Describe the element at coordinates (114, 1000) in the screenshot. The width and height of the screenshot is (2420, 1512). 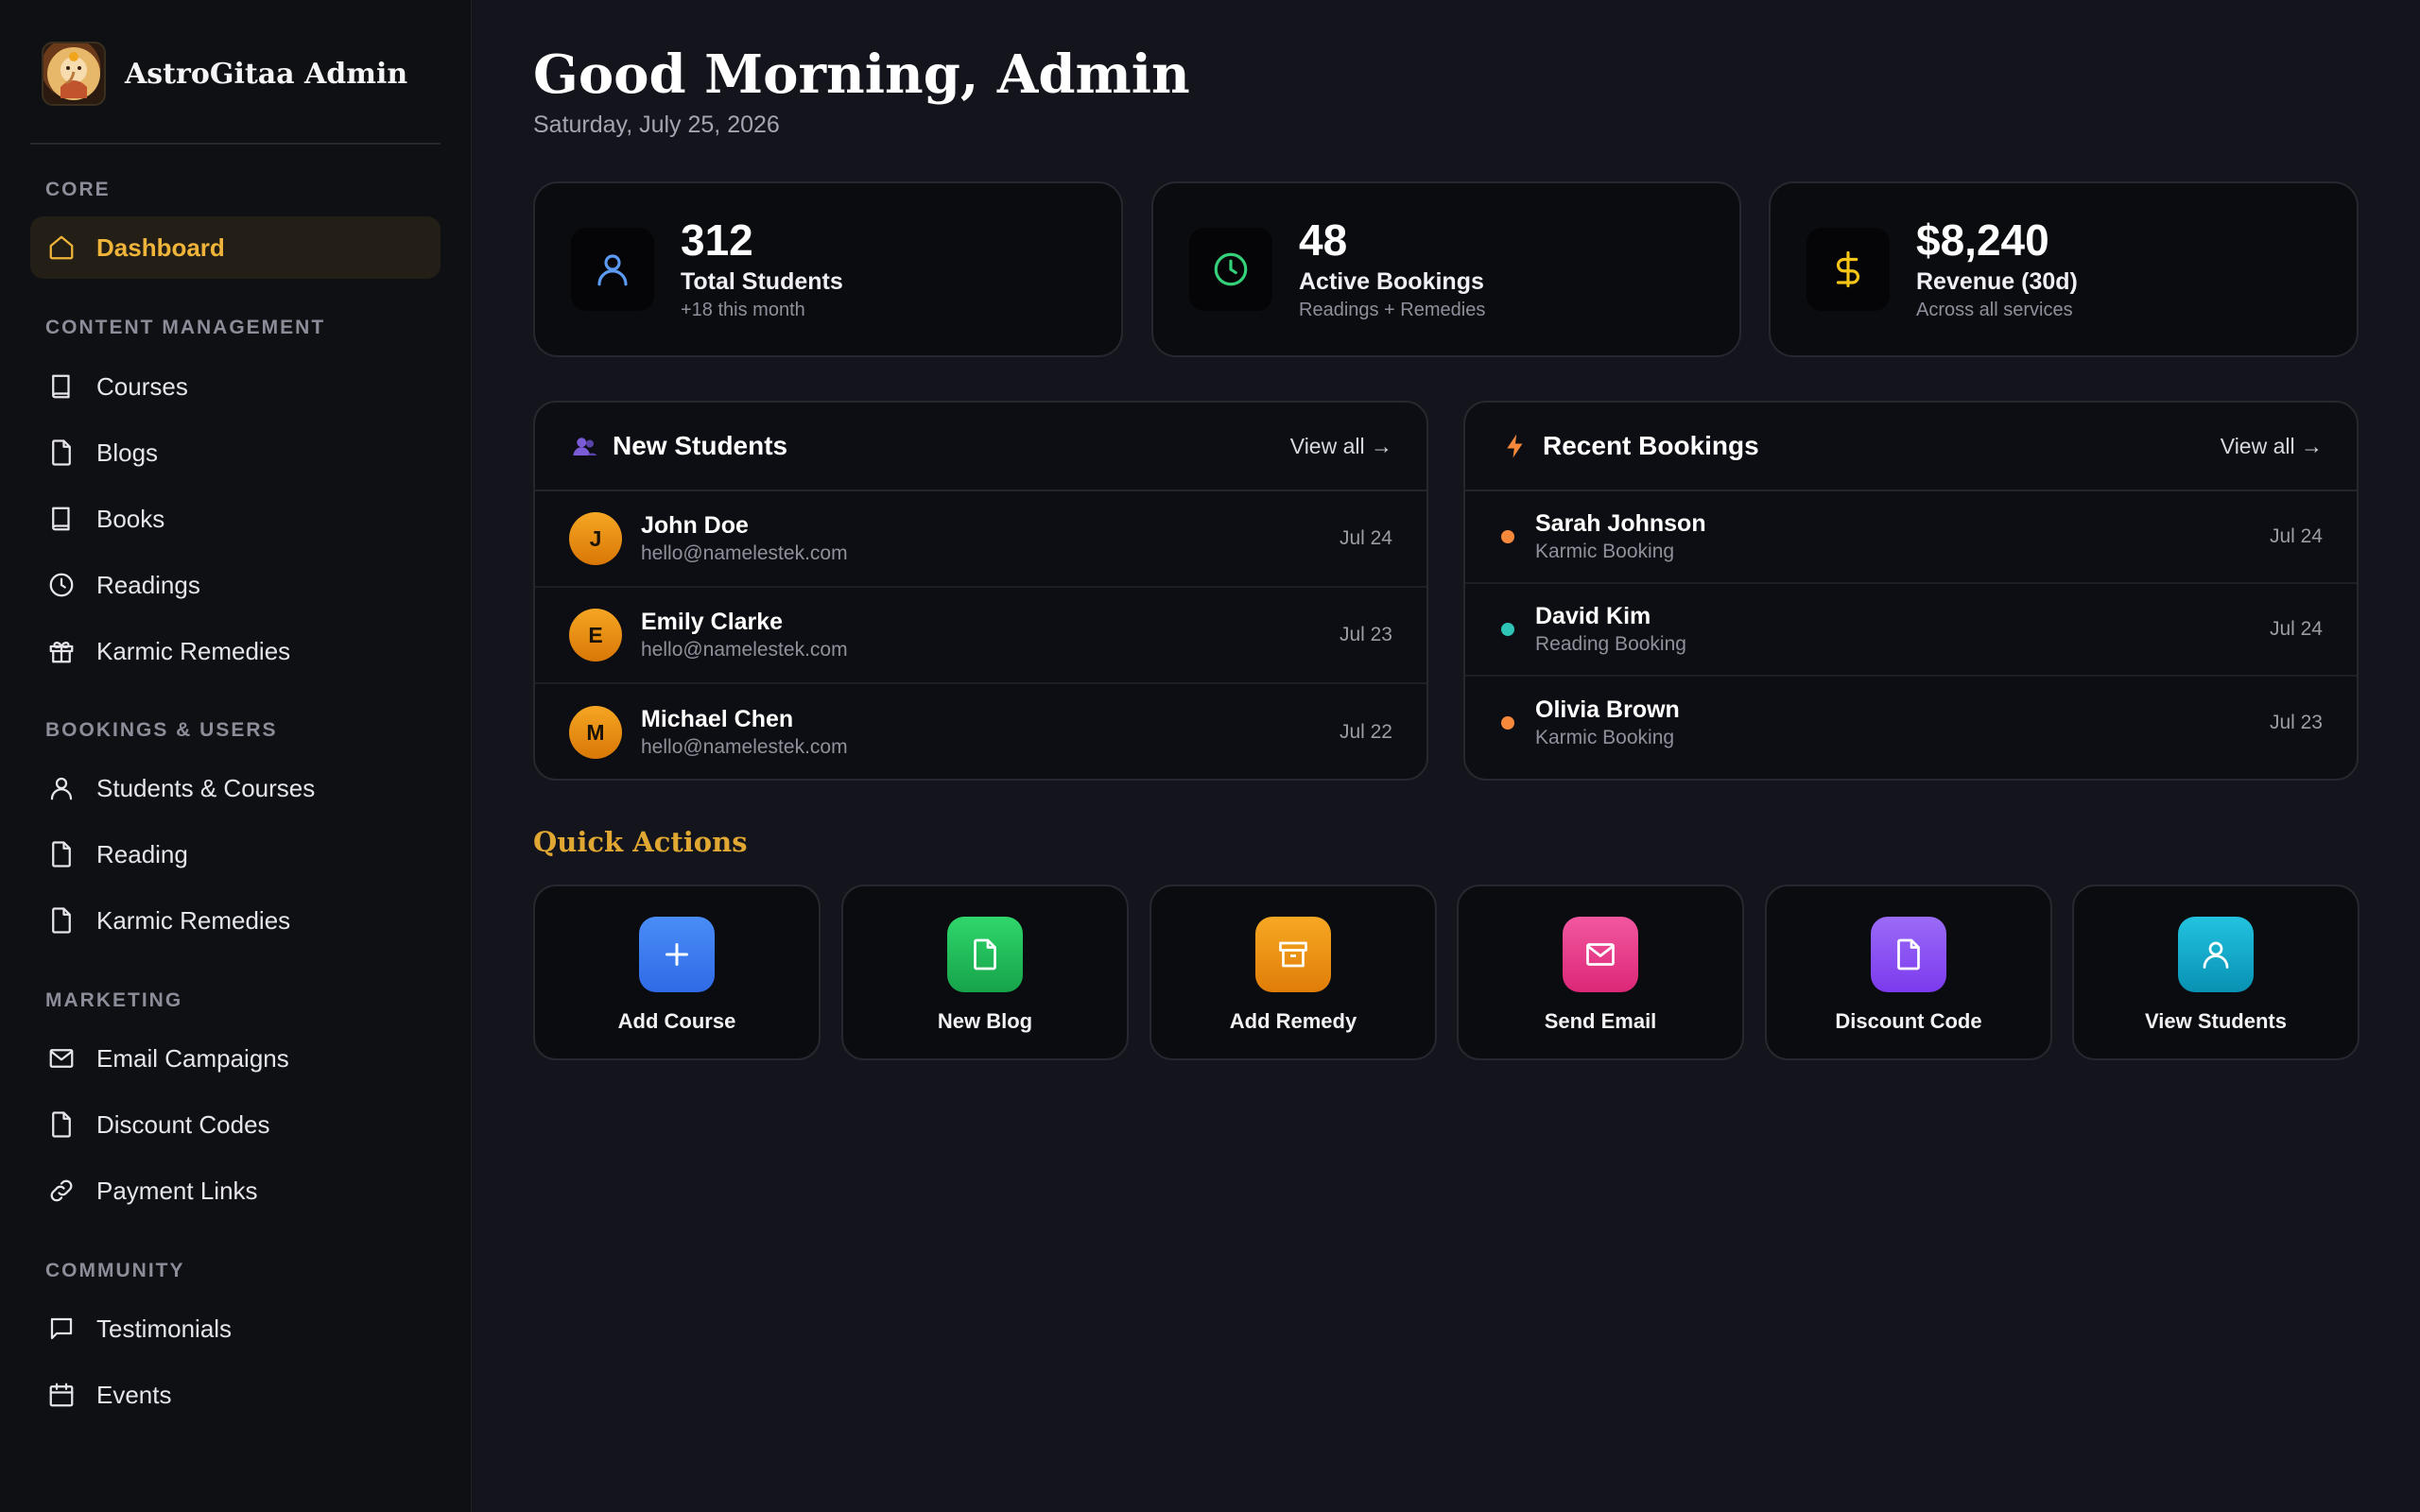
I see `section-marketing: MARKETING` at that location.